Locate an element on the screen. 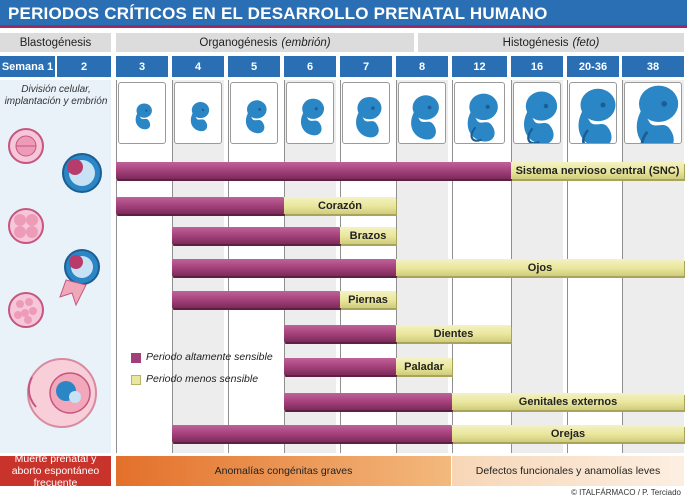 This screenshot has height=500, width=687. legend-low-swatch is located at coordinates (136, 380).